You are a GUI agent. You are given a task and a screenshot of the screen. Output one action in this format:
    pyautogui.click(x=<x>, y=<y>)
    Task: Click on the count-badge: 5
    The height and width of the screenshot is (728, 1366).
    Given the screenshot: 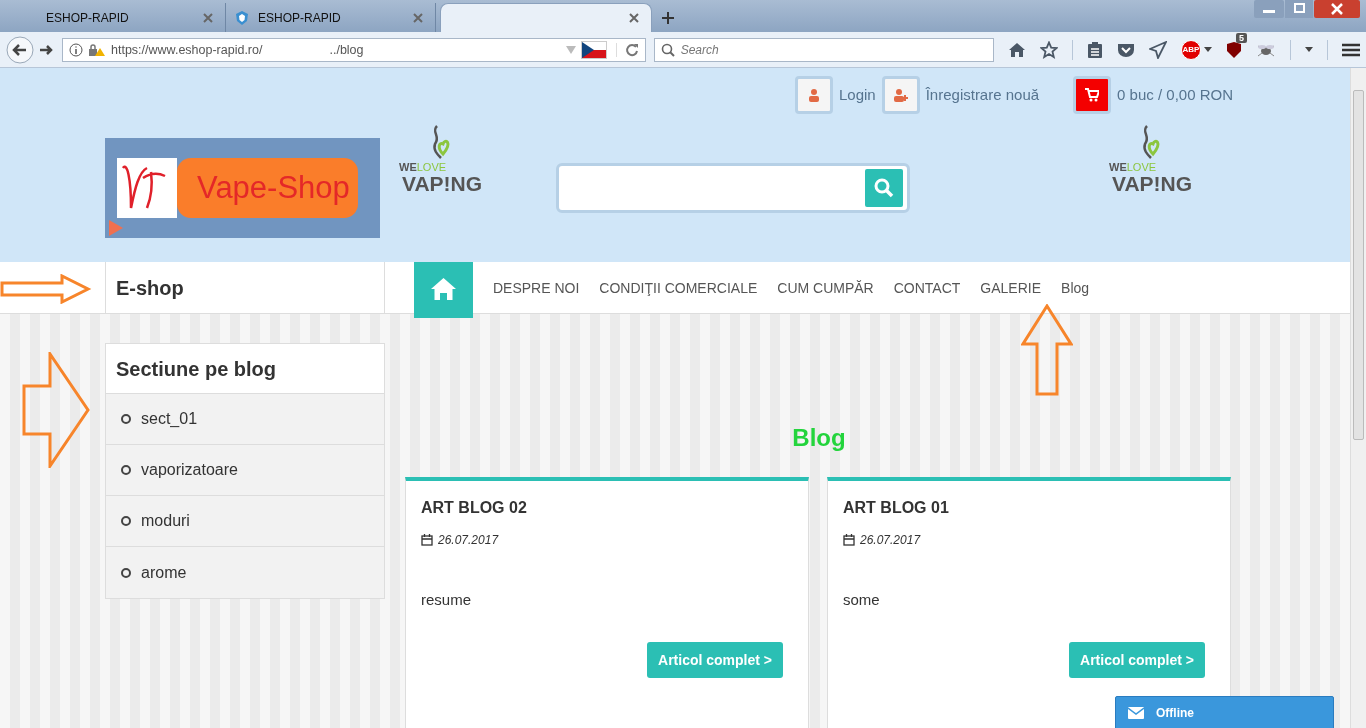 What is the action you would take?
    pyautogui.click(x=1241, y=37)
    